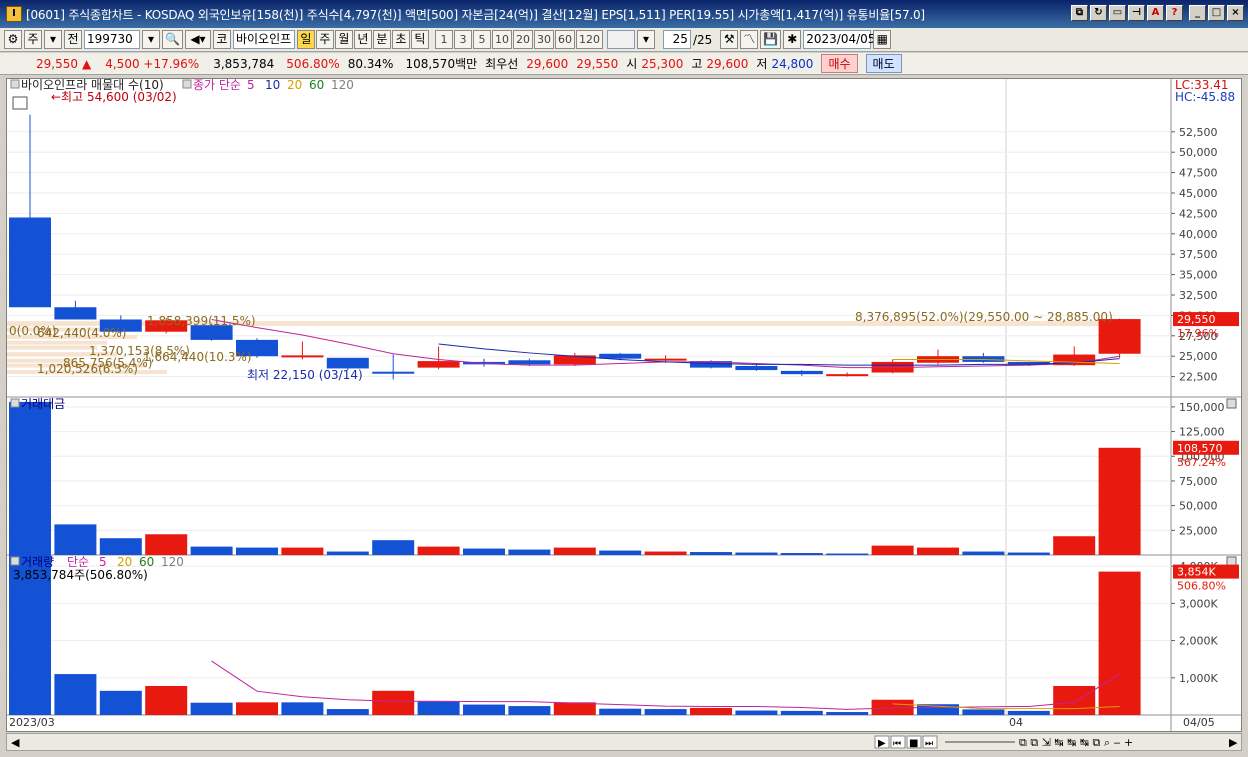 Image resolution: width=1248 pixels, height=757 pixels. Describe the element at coordinates (645, 39) in the screenshot. I see `minute-dropdown-icon: ▾` at that location.